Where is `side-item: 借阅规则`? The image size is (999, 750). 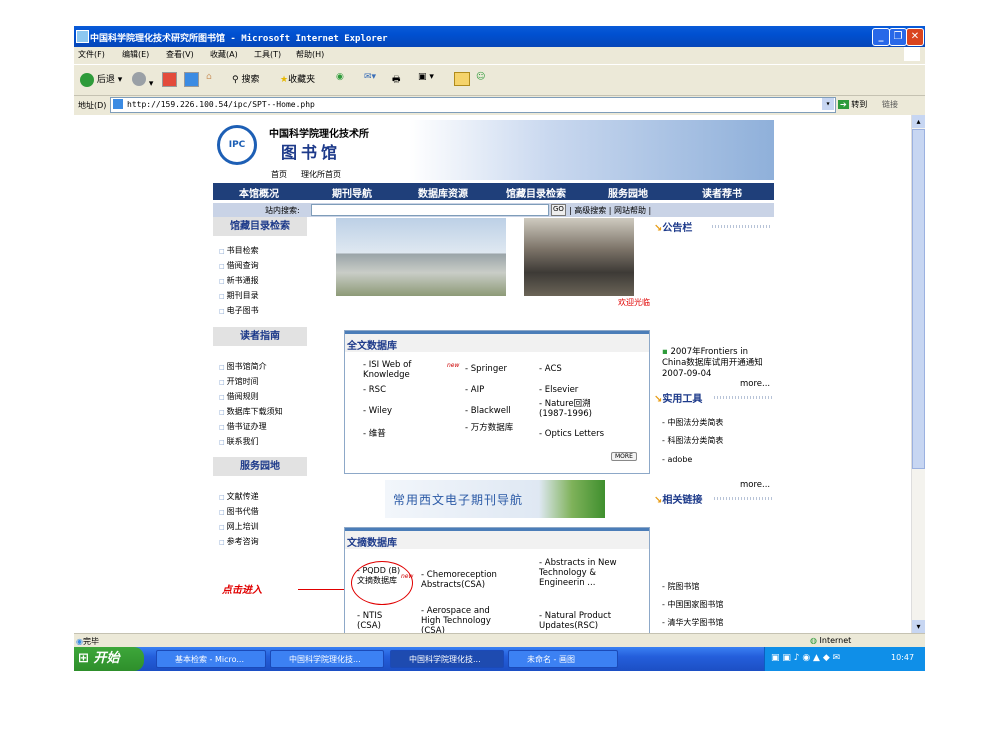
side-item: 借阅规则 is located at coordinates (239, 396).